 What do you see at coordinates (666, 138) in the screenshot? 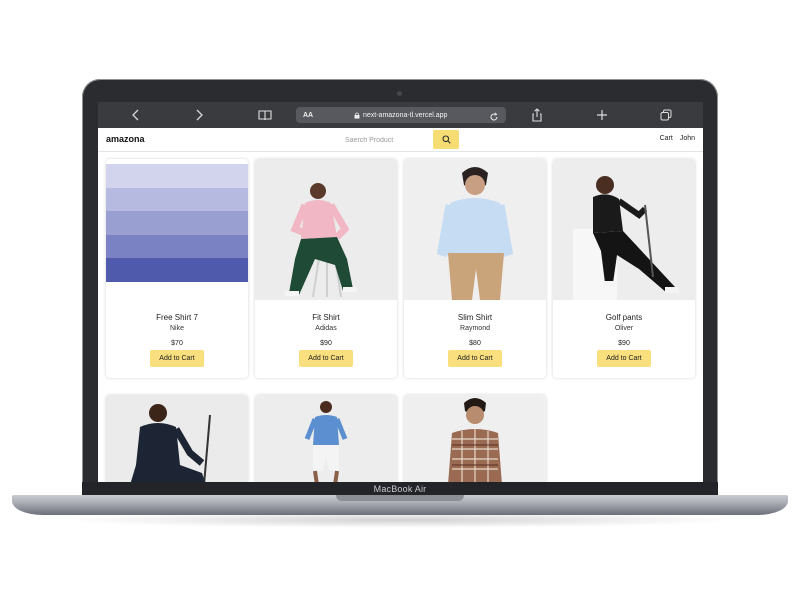
I see `cart-link: Cart` at bounding box center [666, 138].